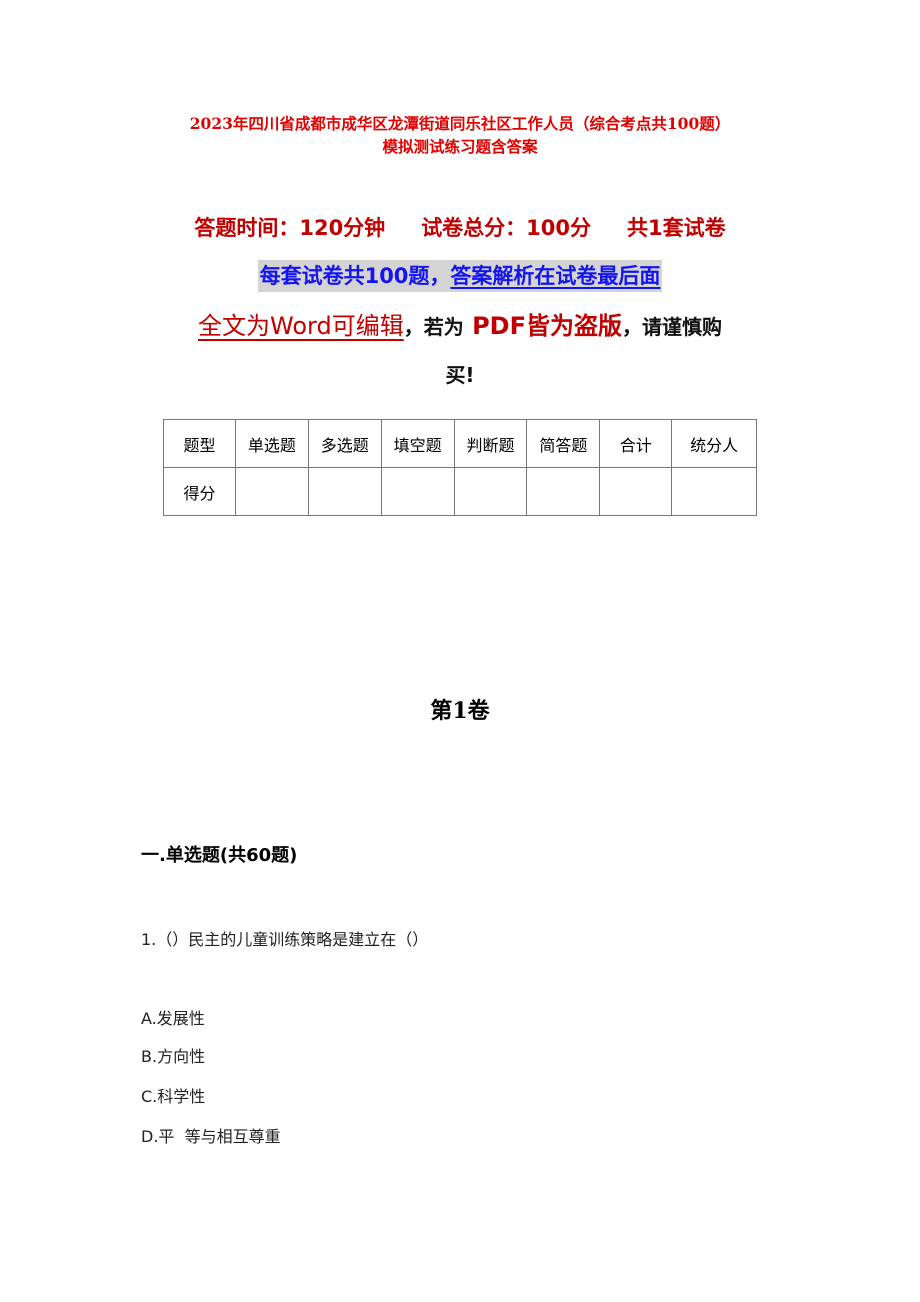 The height and width of the screenshot is (1302, 920). I want to click on notice-part2-link: 答案解析在试卷最后面, so click(555, 276).